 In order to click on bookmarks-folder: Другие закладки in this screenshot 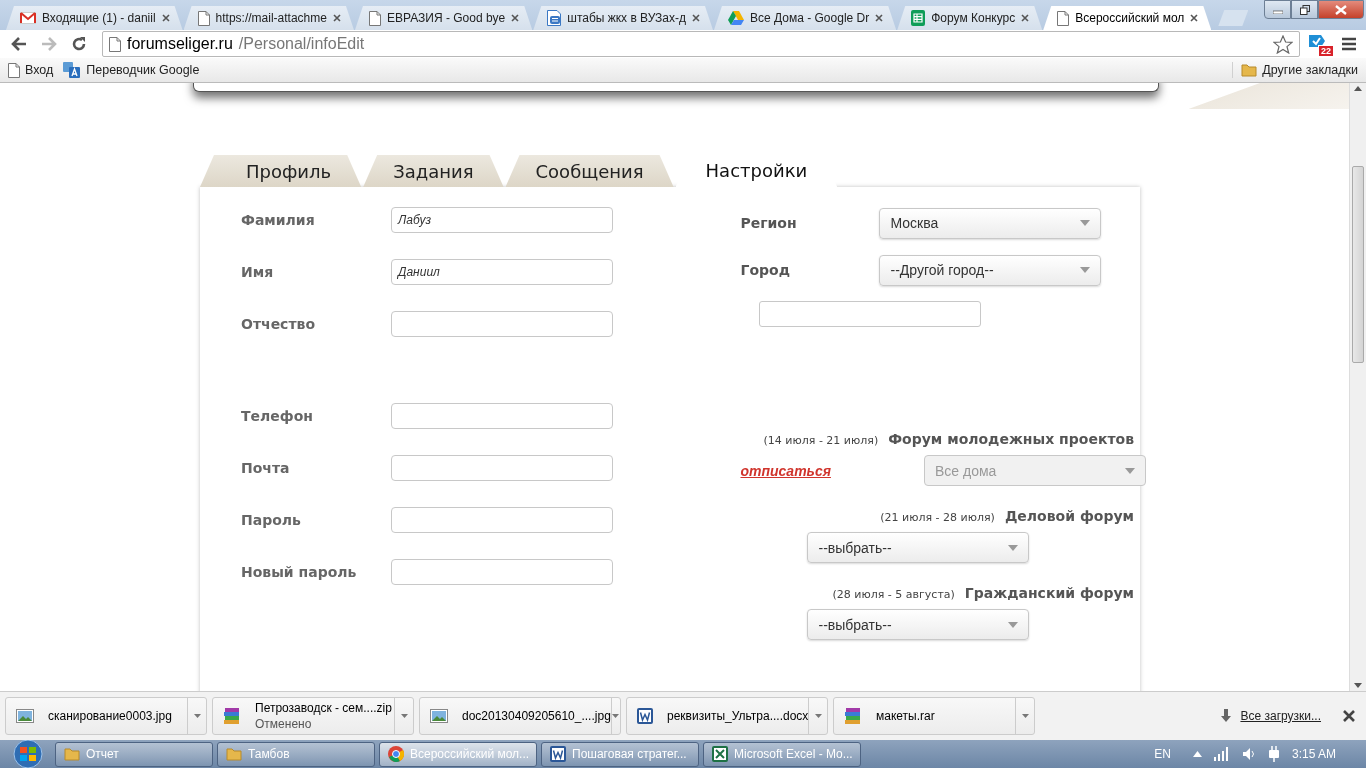, I will do `click(1295, 70)`.